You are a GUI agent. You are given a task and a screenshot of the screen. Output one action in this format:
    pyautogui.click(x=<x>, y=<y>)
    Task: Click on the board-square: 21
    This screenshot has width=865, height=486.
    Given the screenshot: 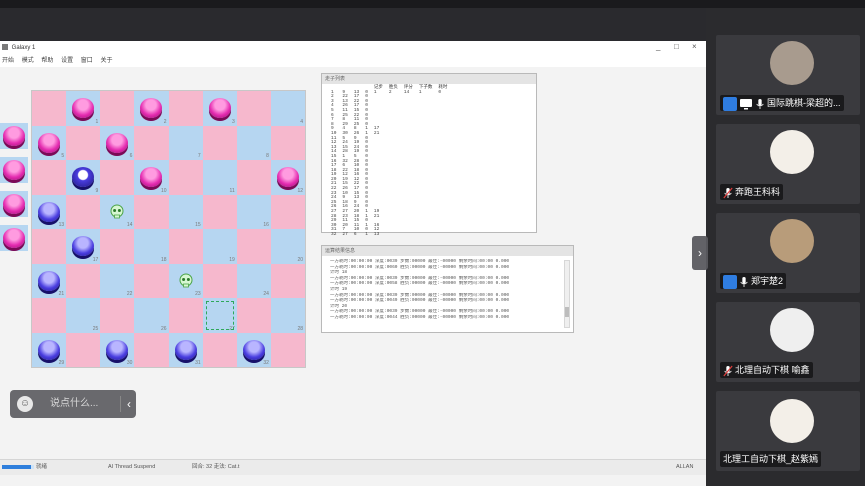 What is the action you would take?
    pyautogui.click(x=49, y=280)
    